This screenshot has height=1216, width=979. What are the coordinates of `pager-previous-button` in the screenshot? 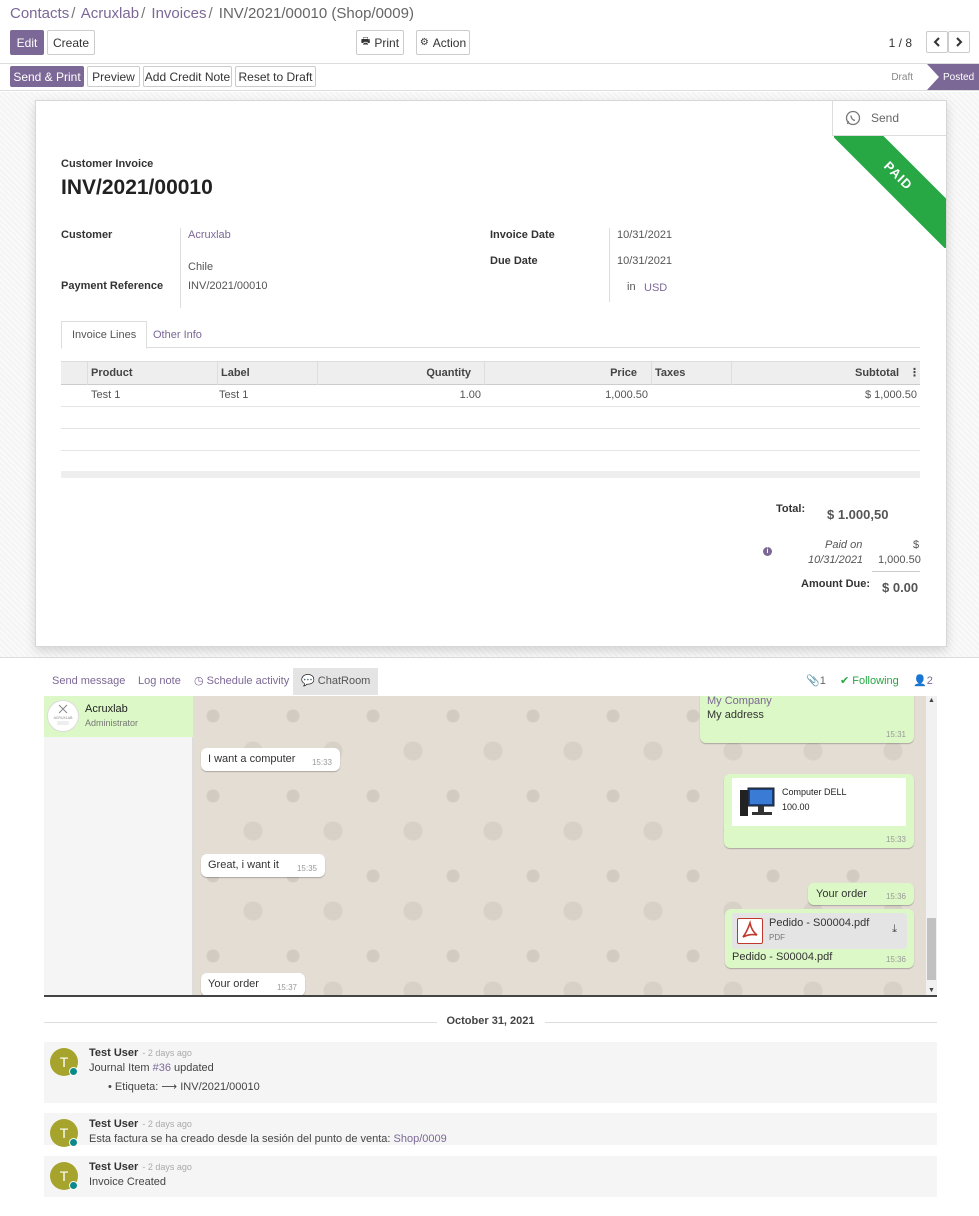 It's located at (937, 42).